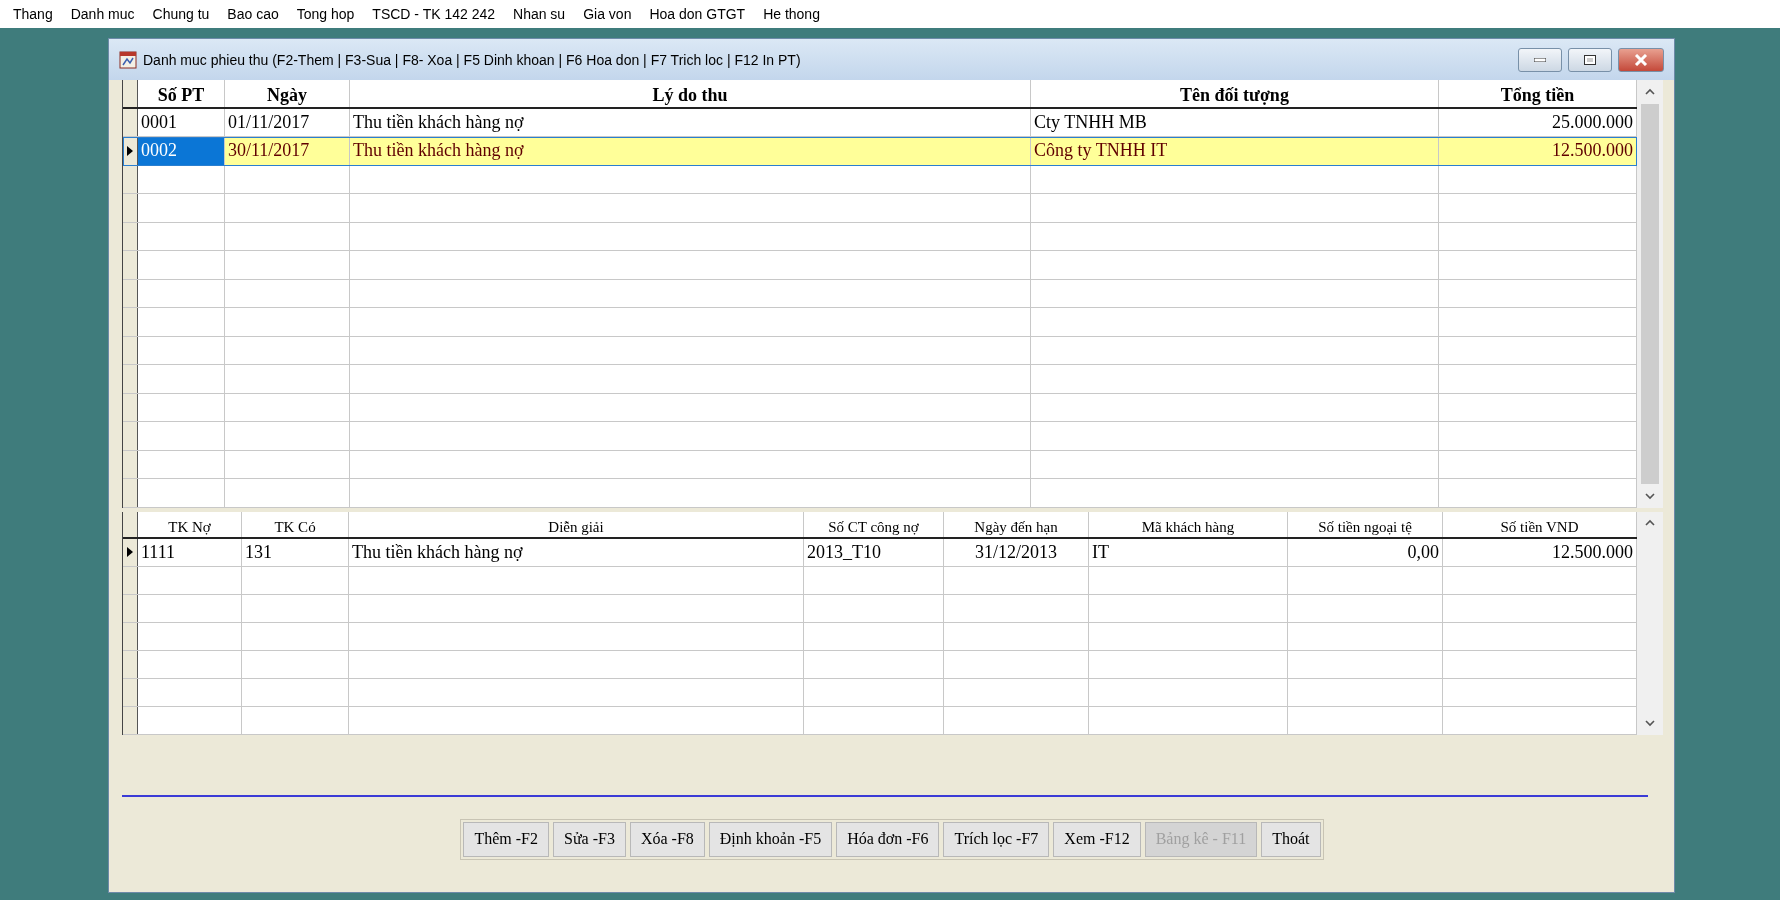 This screenshot has height=900, width=1780. What do you see at coordinates (539, 14) in the screenshot?
I see `menu-item: Nhan su` at bounding box center [539, 14].